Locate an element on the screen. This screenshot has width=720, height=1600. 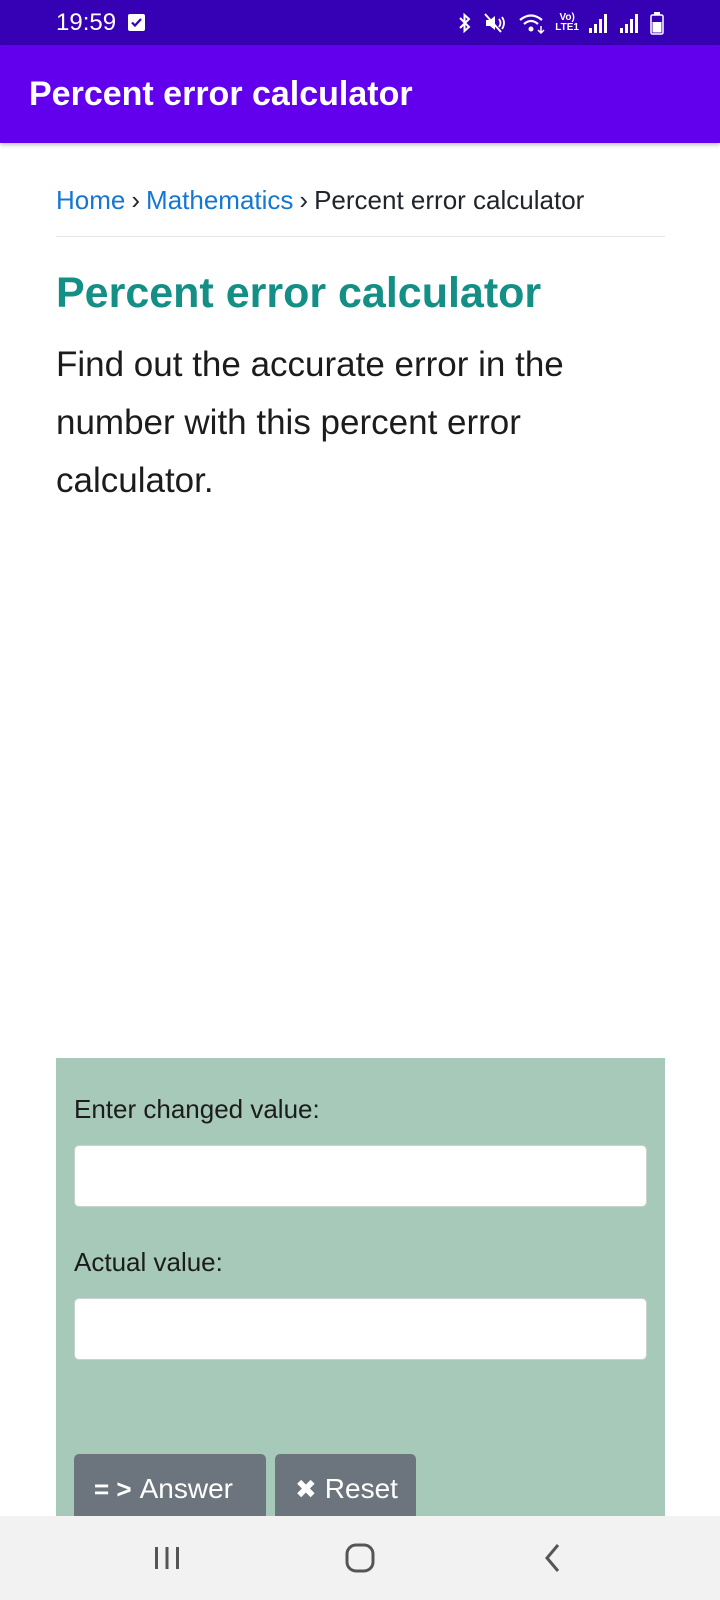
battery-icon is located at coordinates (657, 23).